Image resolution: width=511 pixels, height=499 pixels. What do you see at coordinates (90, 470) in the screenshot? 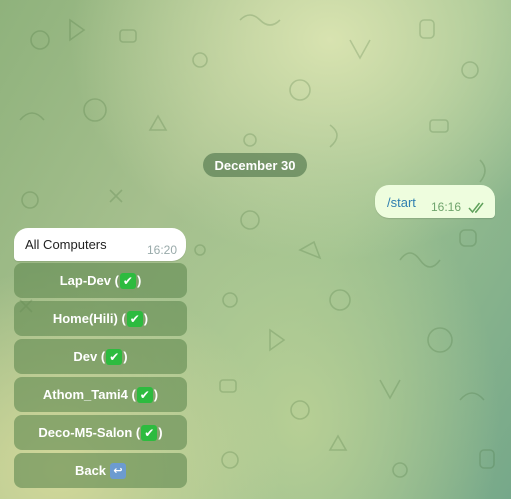
I see `back-button-label: Back` at bounding box center [90, 470].